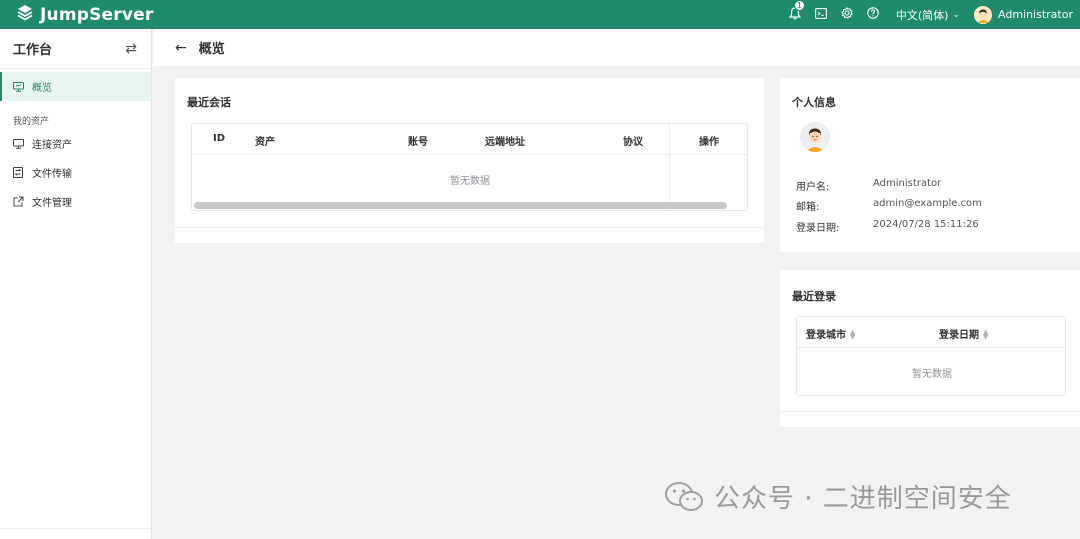 The image size is (1080, 539). What do you see at coordinates (1035, 14) in the screenshot?
I see `user-name: Administrator` at bounding box center [1035, 14].